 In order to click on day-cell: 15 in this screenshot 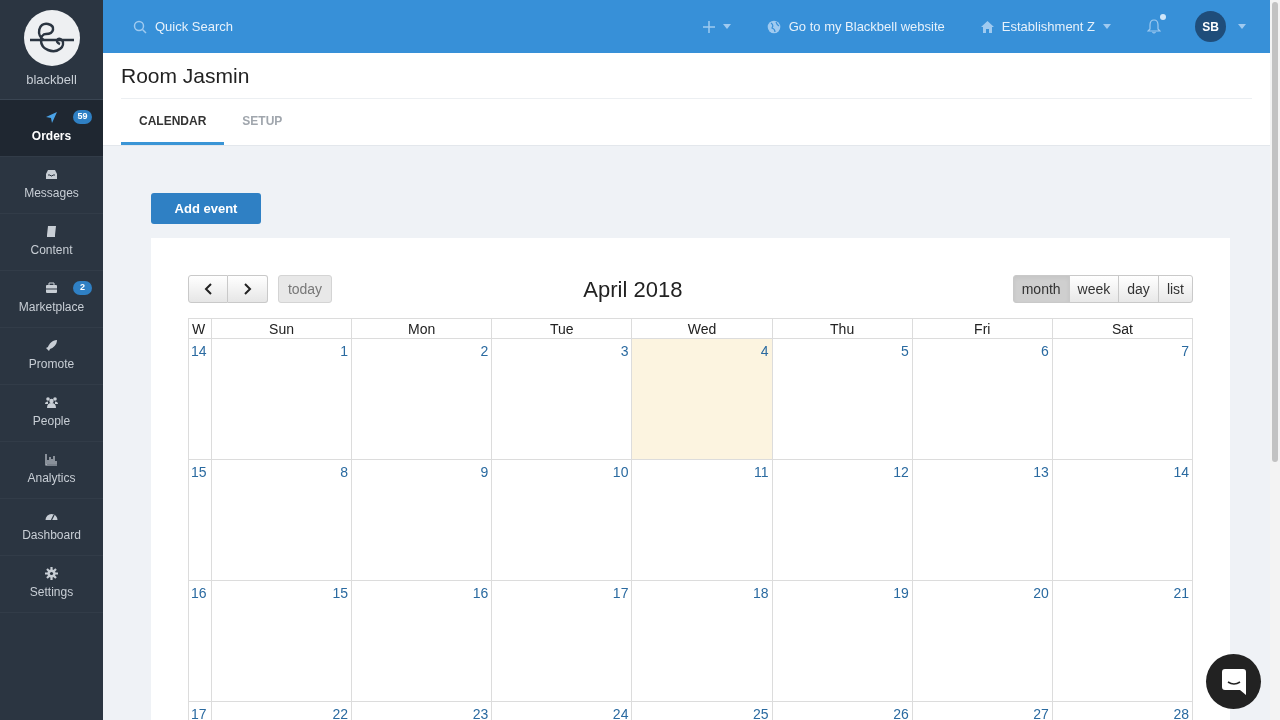, I will do `click(282, 641)`.